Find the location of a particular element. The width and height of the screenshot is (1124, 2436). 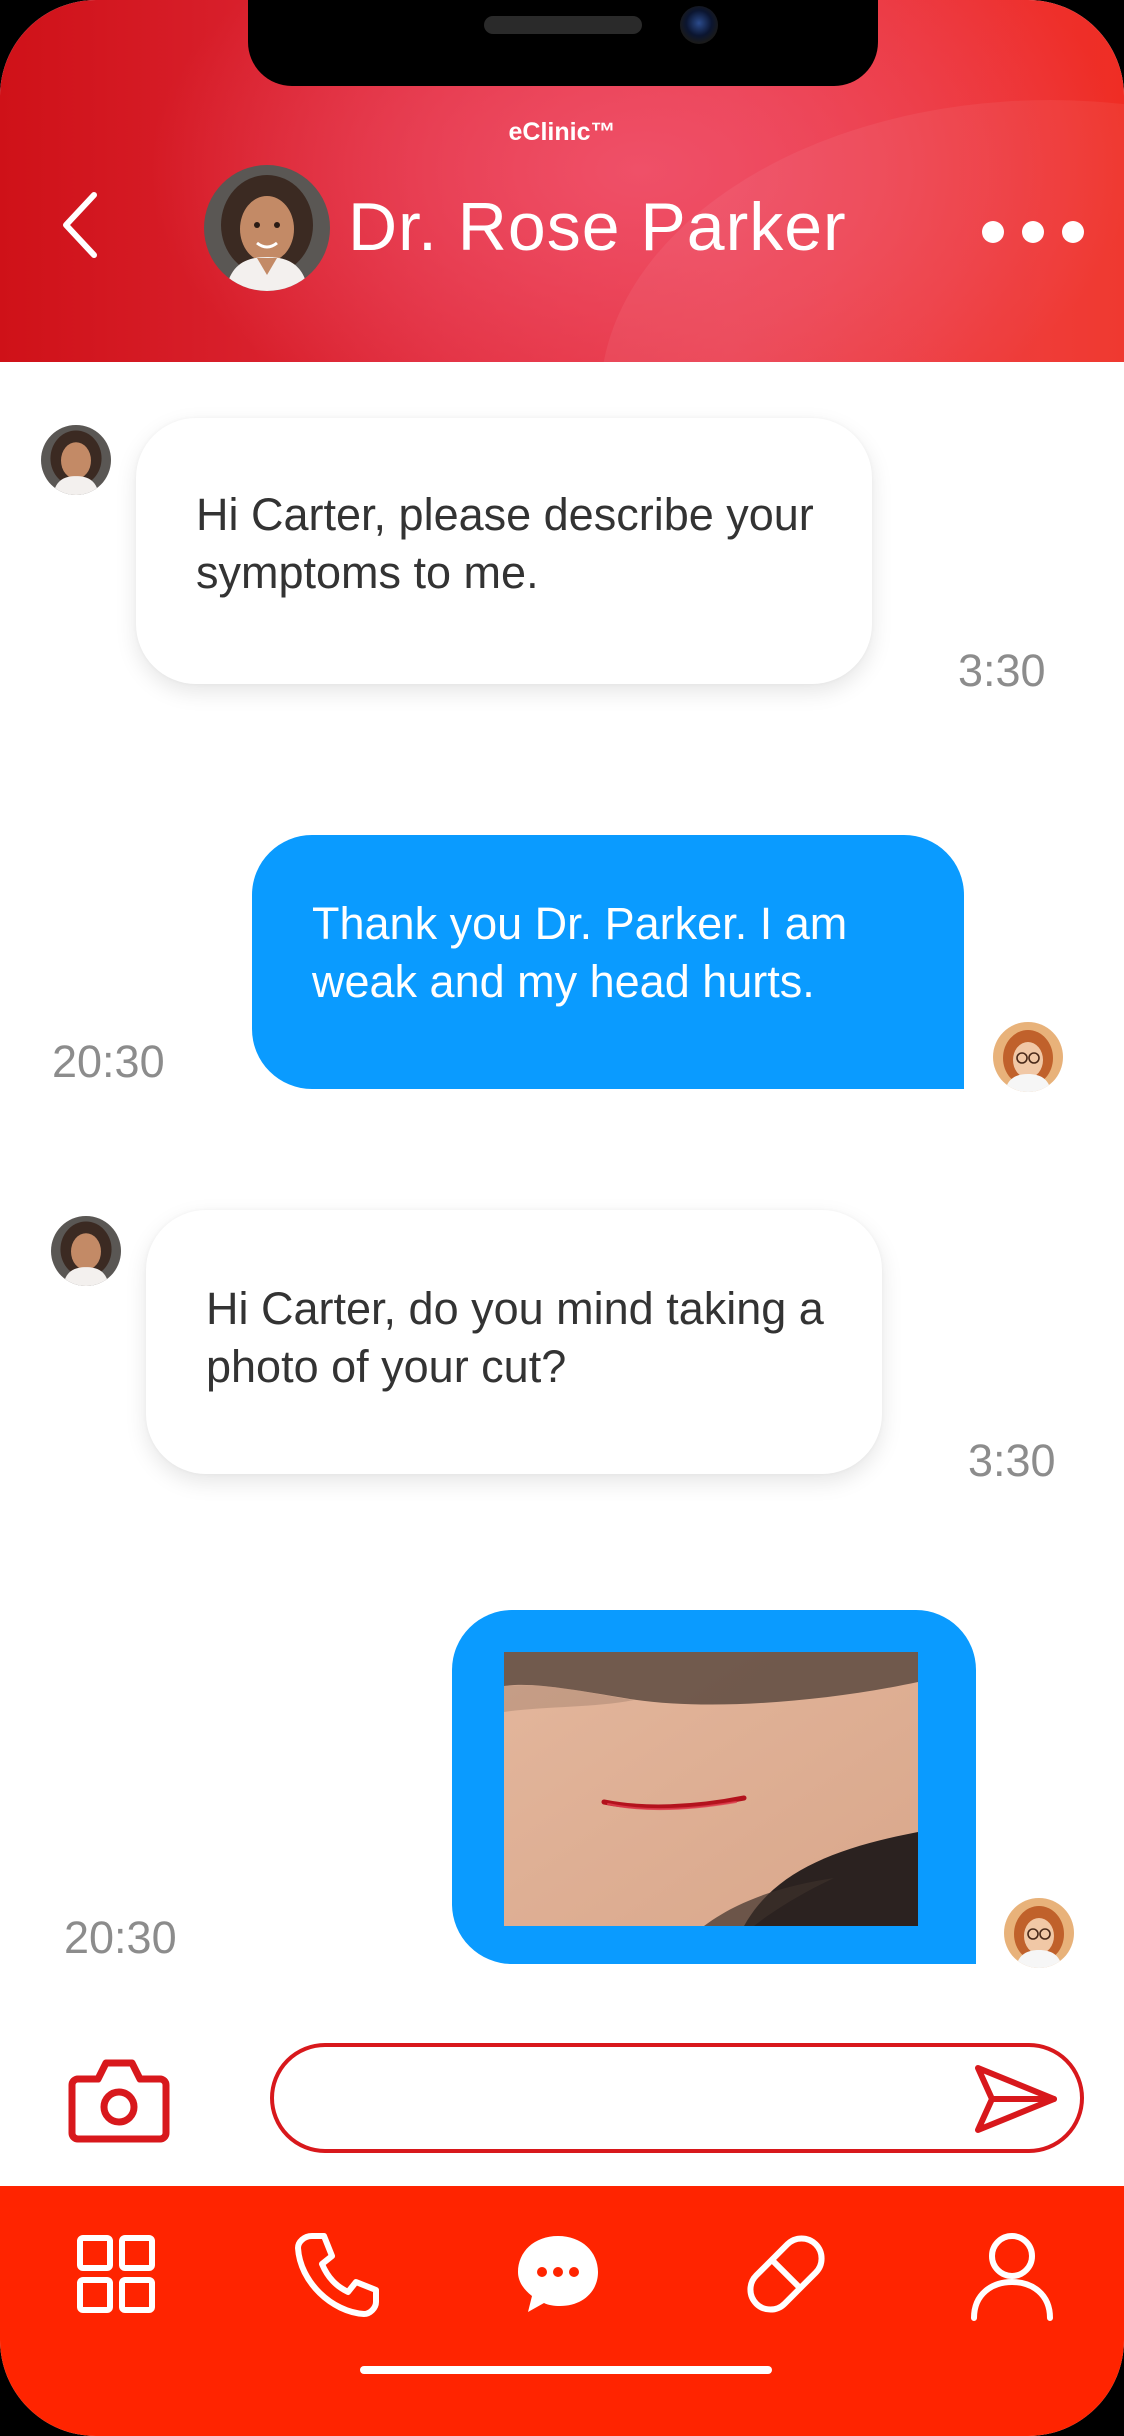

tab-profile is located at coordinates (1012, 2274).